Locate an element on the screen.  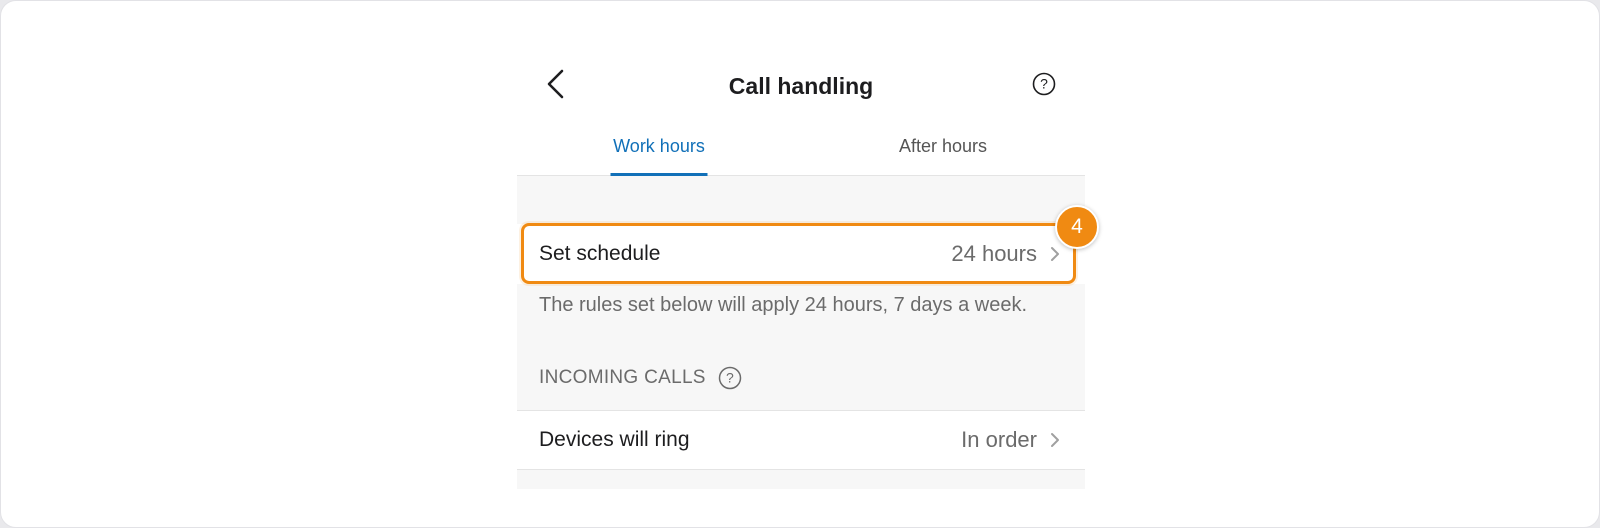
help-button: ? is located at coordinates (1044, 86).